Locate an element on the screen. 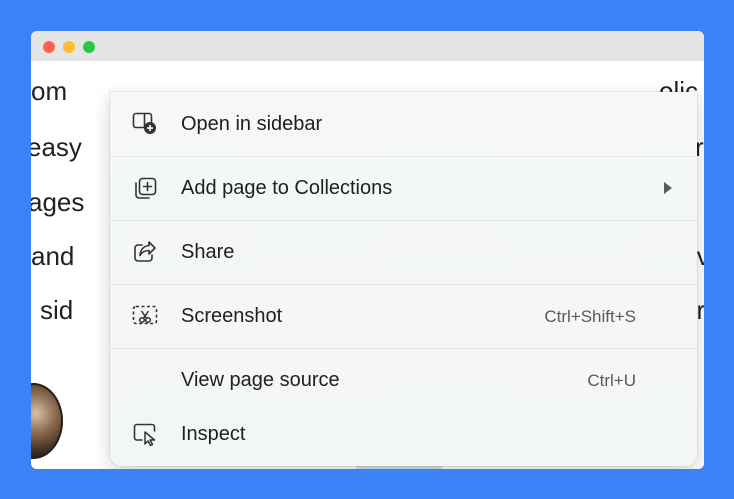 This screenshot has width=734, height=499. collections-add-icon is located at coordinates (145, 188).